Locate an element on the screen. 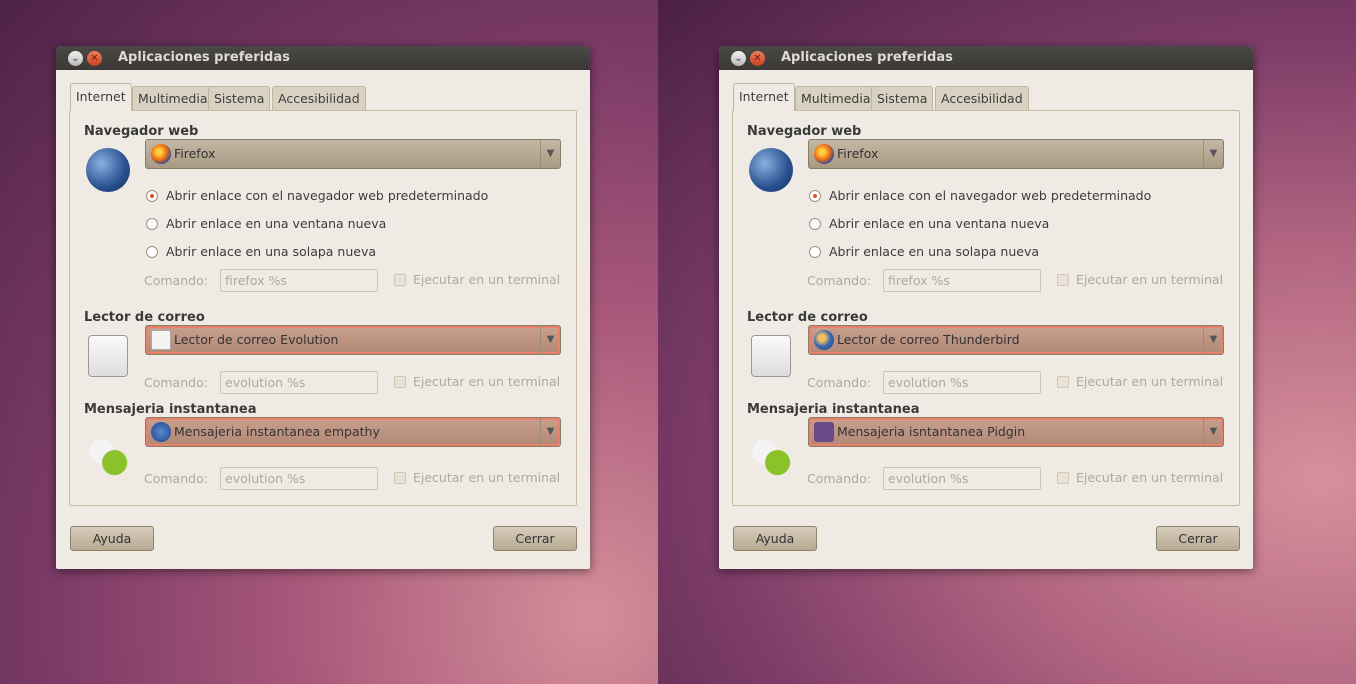  mail-app-value: Lector de correo Thunderbird is located at coordinates (928, 339).